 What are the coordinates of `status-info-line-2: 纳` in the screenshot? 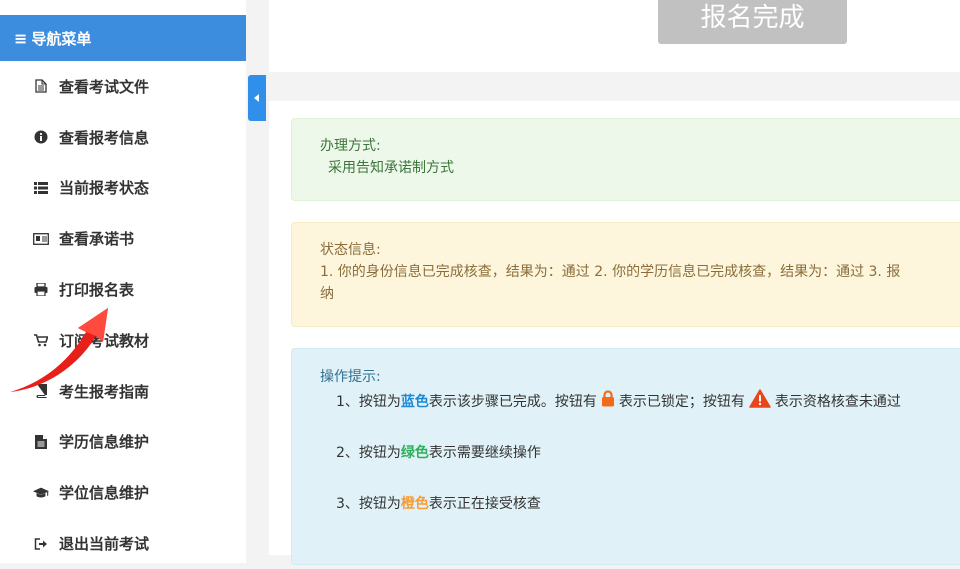 It's located at (327, 294).